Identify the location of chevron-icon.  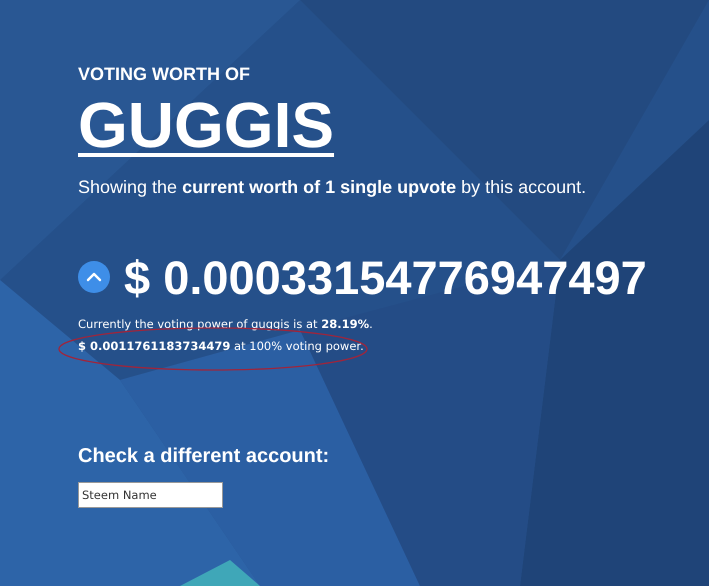
(94, 277).